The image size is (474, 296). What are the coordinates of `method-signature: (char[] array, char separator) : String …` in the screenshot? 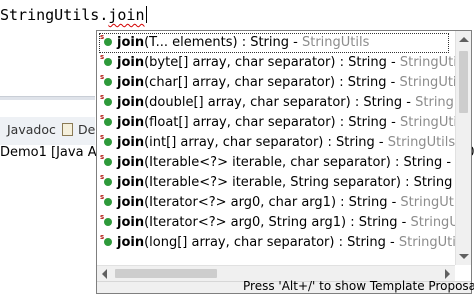 It's located at (272, 82).